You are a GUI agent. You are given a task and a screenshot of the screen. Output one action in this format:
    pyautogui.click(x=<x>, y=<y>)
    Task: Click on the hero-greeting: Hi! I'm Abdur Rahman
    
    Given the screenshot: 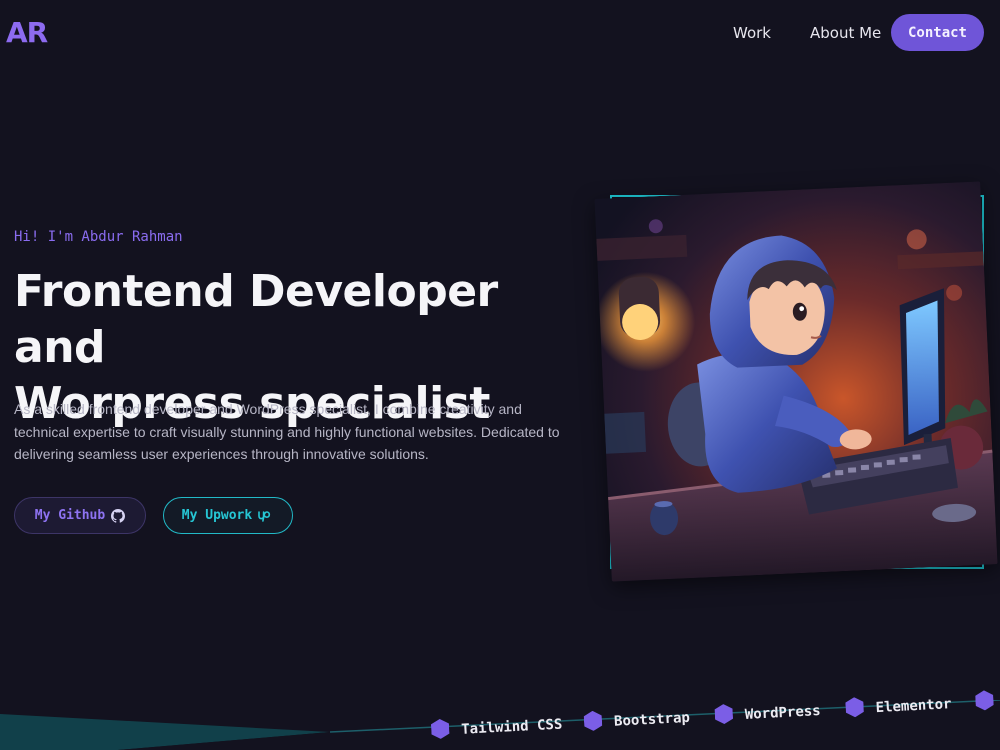 What is the action you would take?
    pyautogui.click(x=98, y=237)
    